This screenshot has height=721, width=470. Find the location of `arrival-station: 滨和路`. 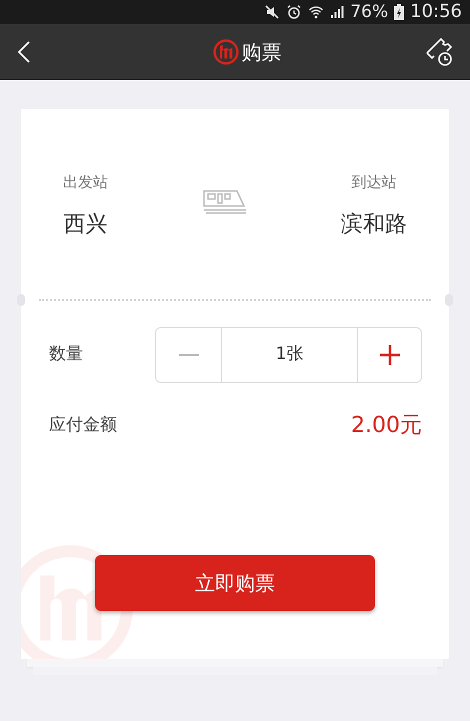

arrival-station: 滨和路 is located at coordinates (374, 224).